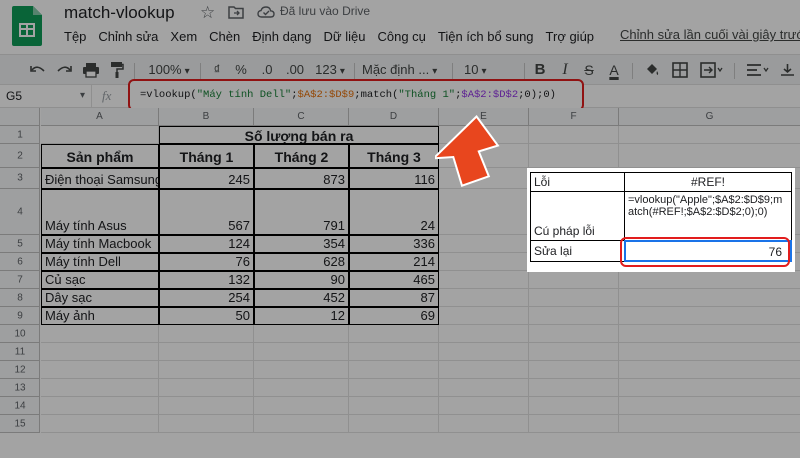 Image resolution: width=800 pixels, height=458 pixels. What do you see at coordinates (614, 70) in the screenshot?
I see `text-color-button: A` at bounding box center [614, 70].